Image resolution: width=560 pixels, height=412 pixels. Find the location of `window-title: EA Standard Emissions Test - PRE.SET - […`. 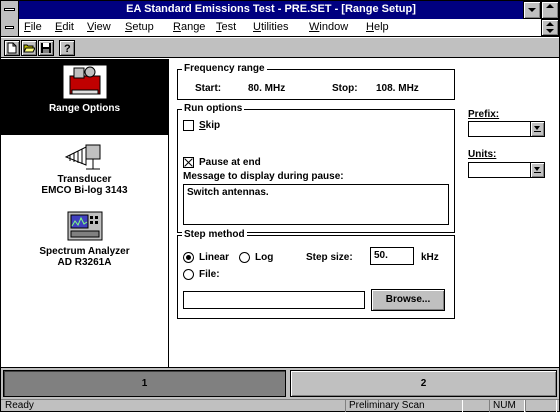

window-title: EA Standard Emissions Test - PRE.SET - [… is located at coordinates (271, 9).